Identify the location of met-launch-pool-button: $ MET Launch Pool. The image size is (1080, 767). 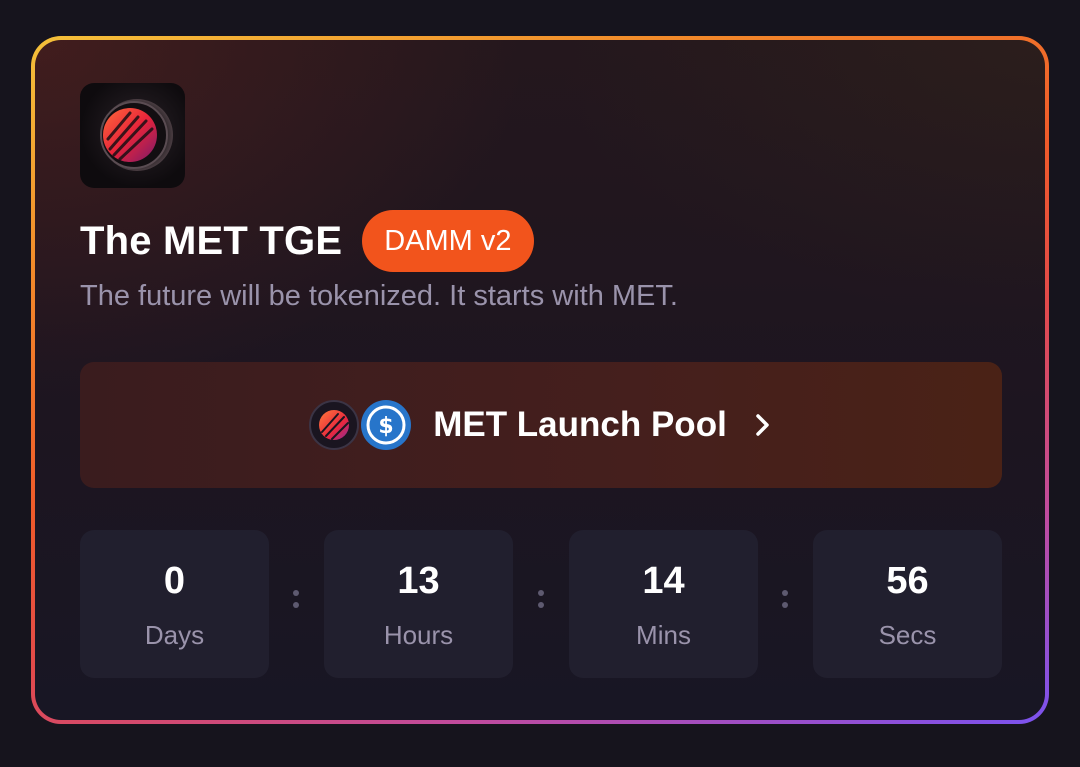
(541, 425).